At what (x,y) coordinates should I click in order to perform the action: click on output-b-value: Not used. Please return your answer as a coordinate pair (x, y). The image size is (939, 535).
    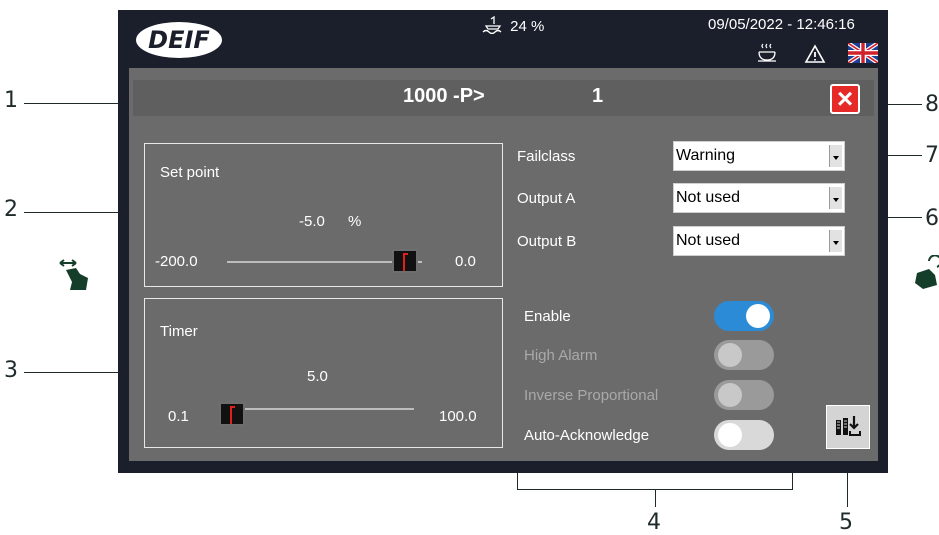
    Looking at the image, I should click on (708, 240).